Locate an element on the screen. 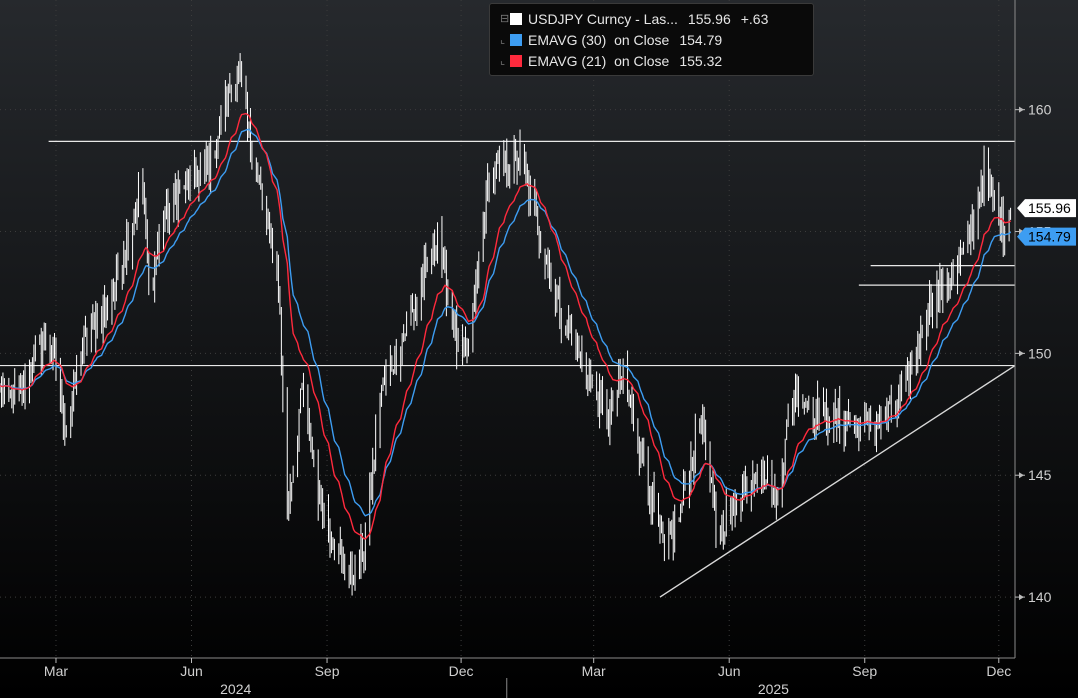  x-year-label: 2025 is located at coordinates (773, 689).